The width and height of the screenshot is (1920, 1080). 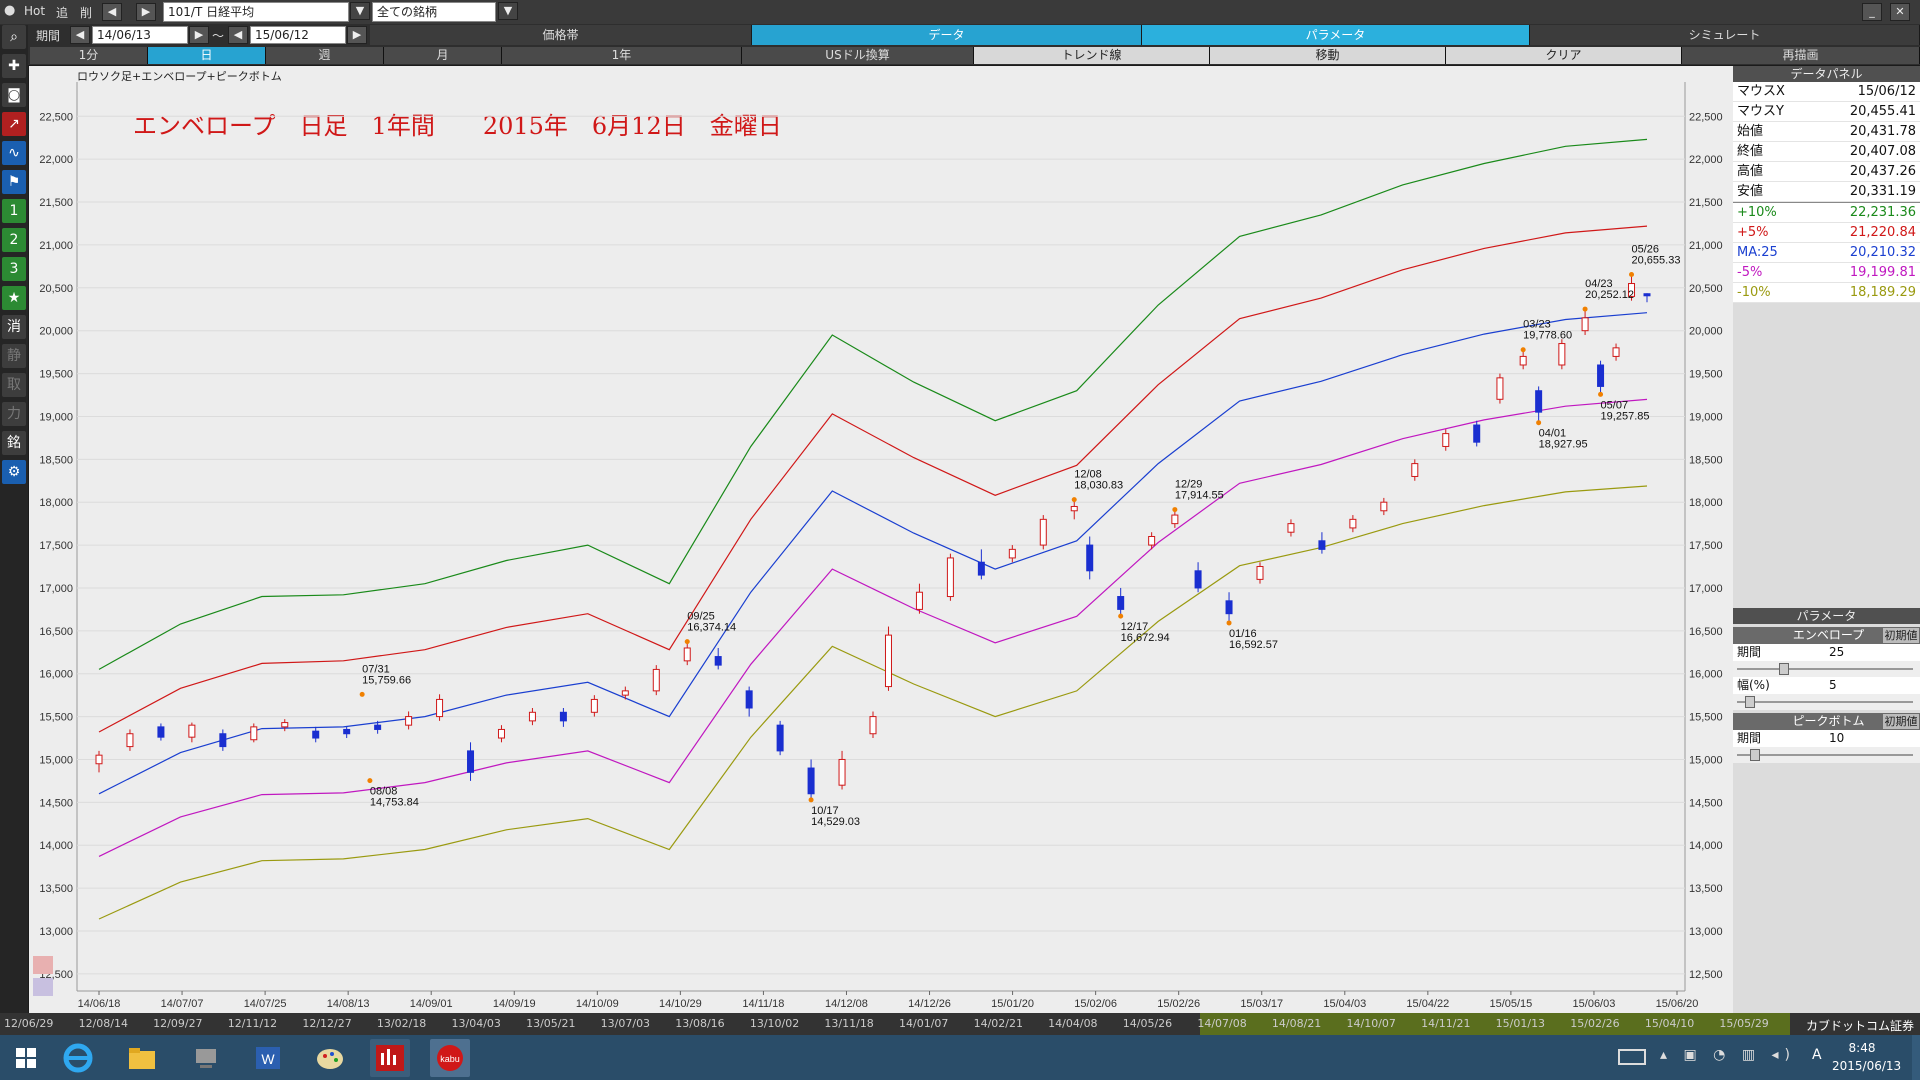 I want to click on y-tick-label-right: 15,500, so click(x=1706, y=718).